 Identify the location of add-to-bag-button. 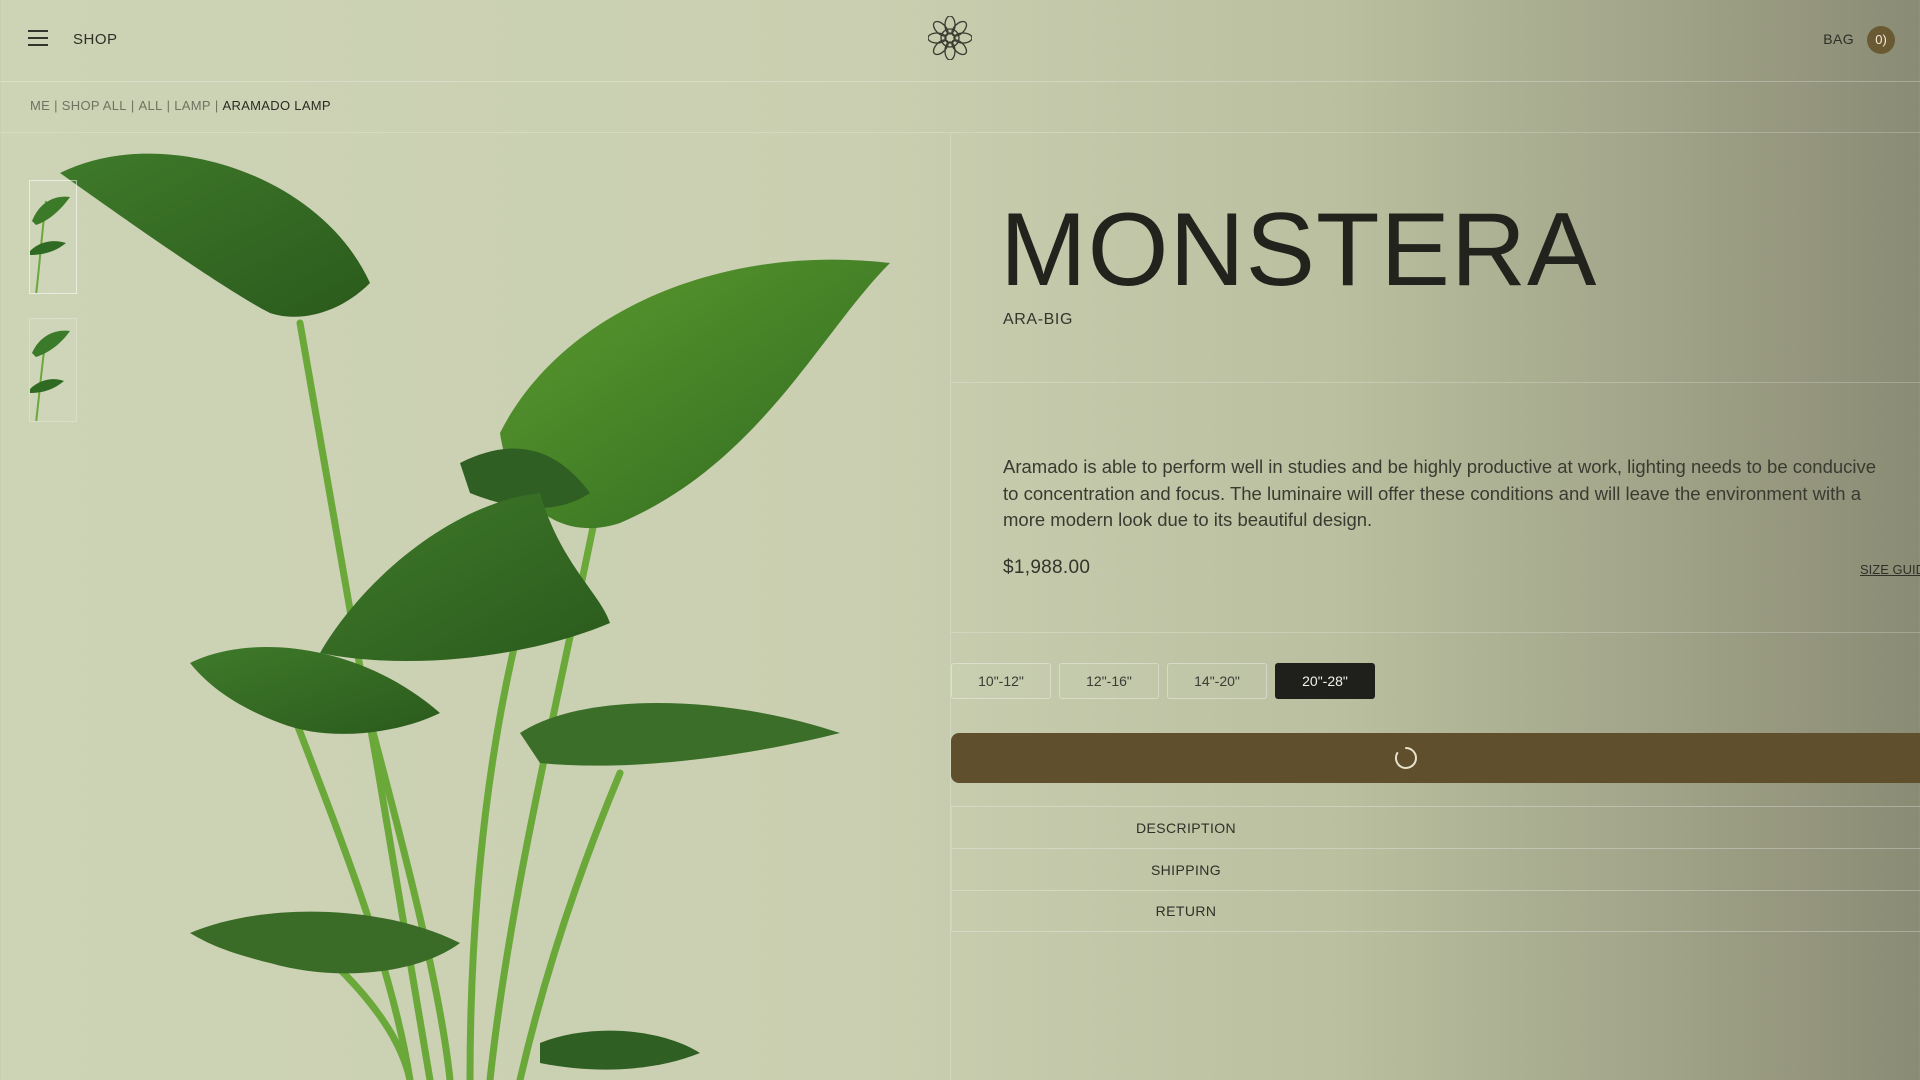
(1435, 758).